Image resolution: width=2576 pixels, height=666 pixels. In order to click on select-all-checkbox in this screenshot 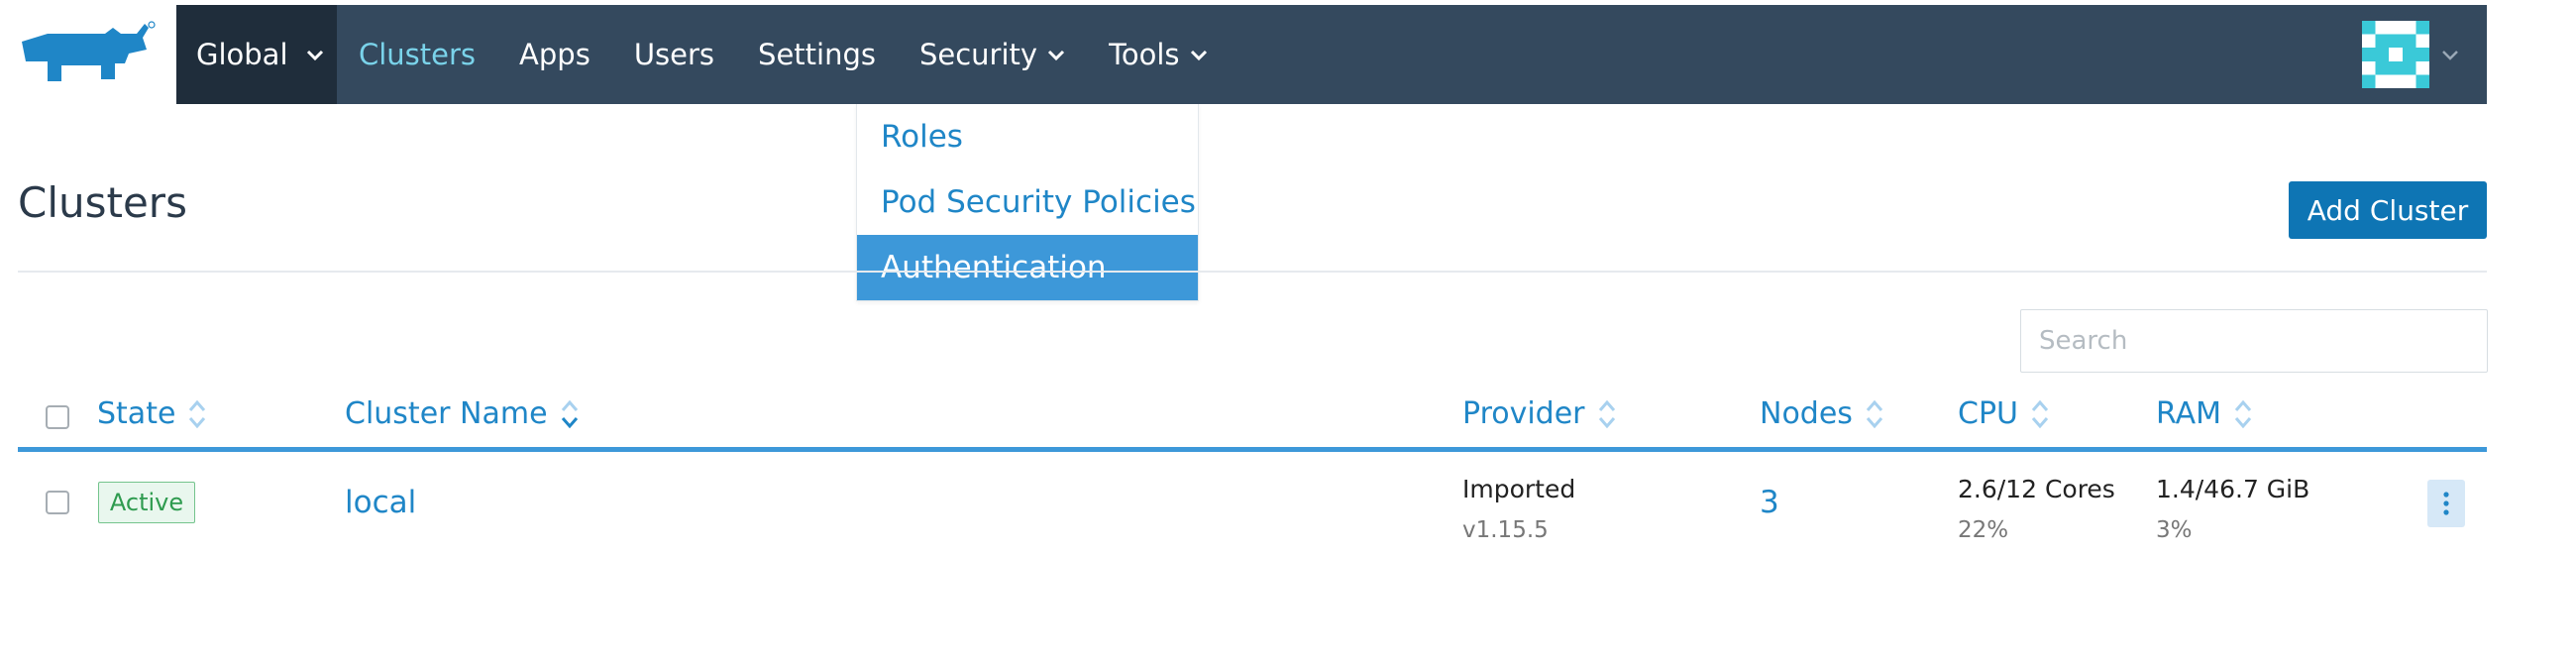, I will do `click(58, 417)`.